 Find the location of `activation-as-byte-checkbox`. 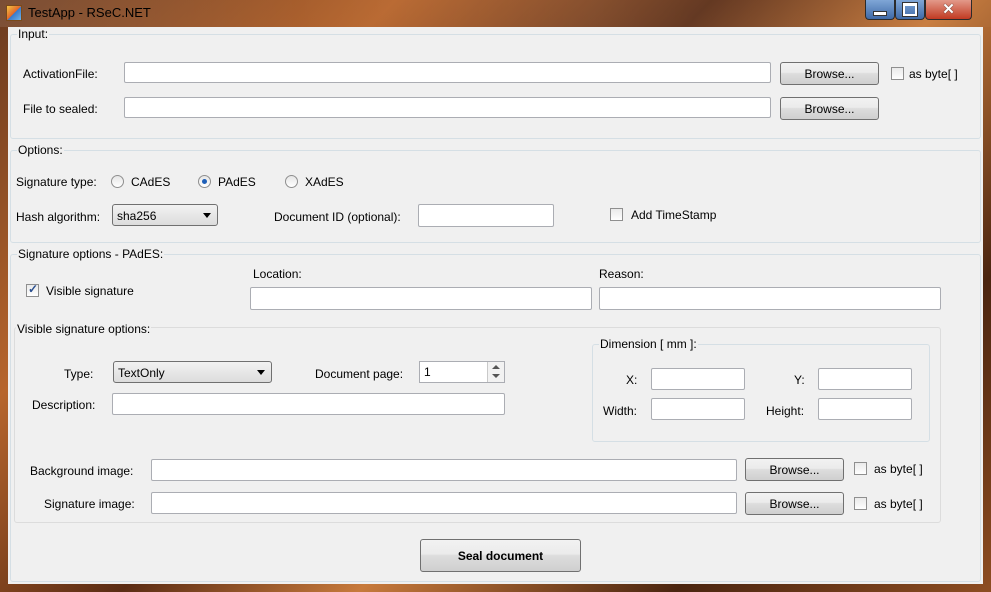

activation-as-byte-checkbox is located at coordinates (897, 73).